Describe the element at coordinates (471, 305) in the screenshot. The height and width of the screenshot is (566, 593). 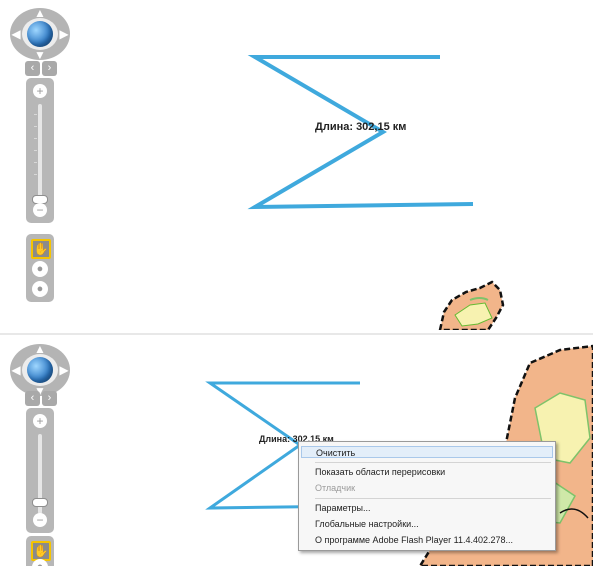
I see `map-region` at that location.